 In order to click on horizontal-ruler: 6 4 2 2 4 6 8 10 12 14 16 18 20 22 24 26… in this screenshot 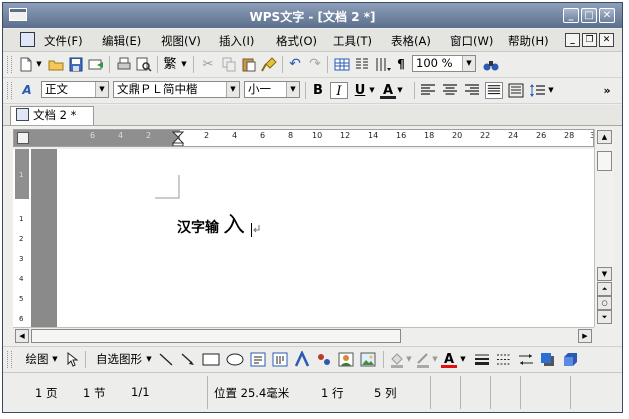, I will do `click(303, 138)`.